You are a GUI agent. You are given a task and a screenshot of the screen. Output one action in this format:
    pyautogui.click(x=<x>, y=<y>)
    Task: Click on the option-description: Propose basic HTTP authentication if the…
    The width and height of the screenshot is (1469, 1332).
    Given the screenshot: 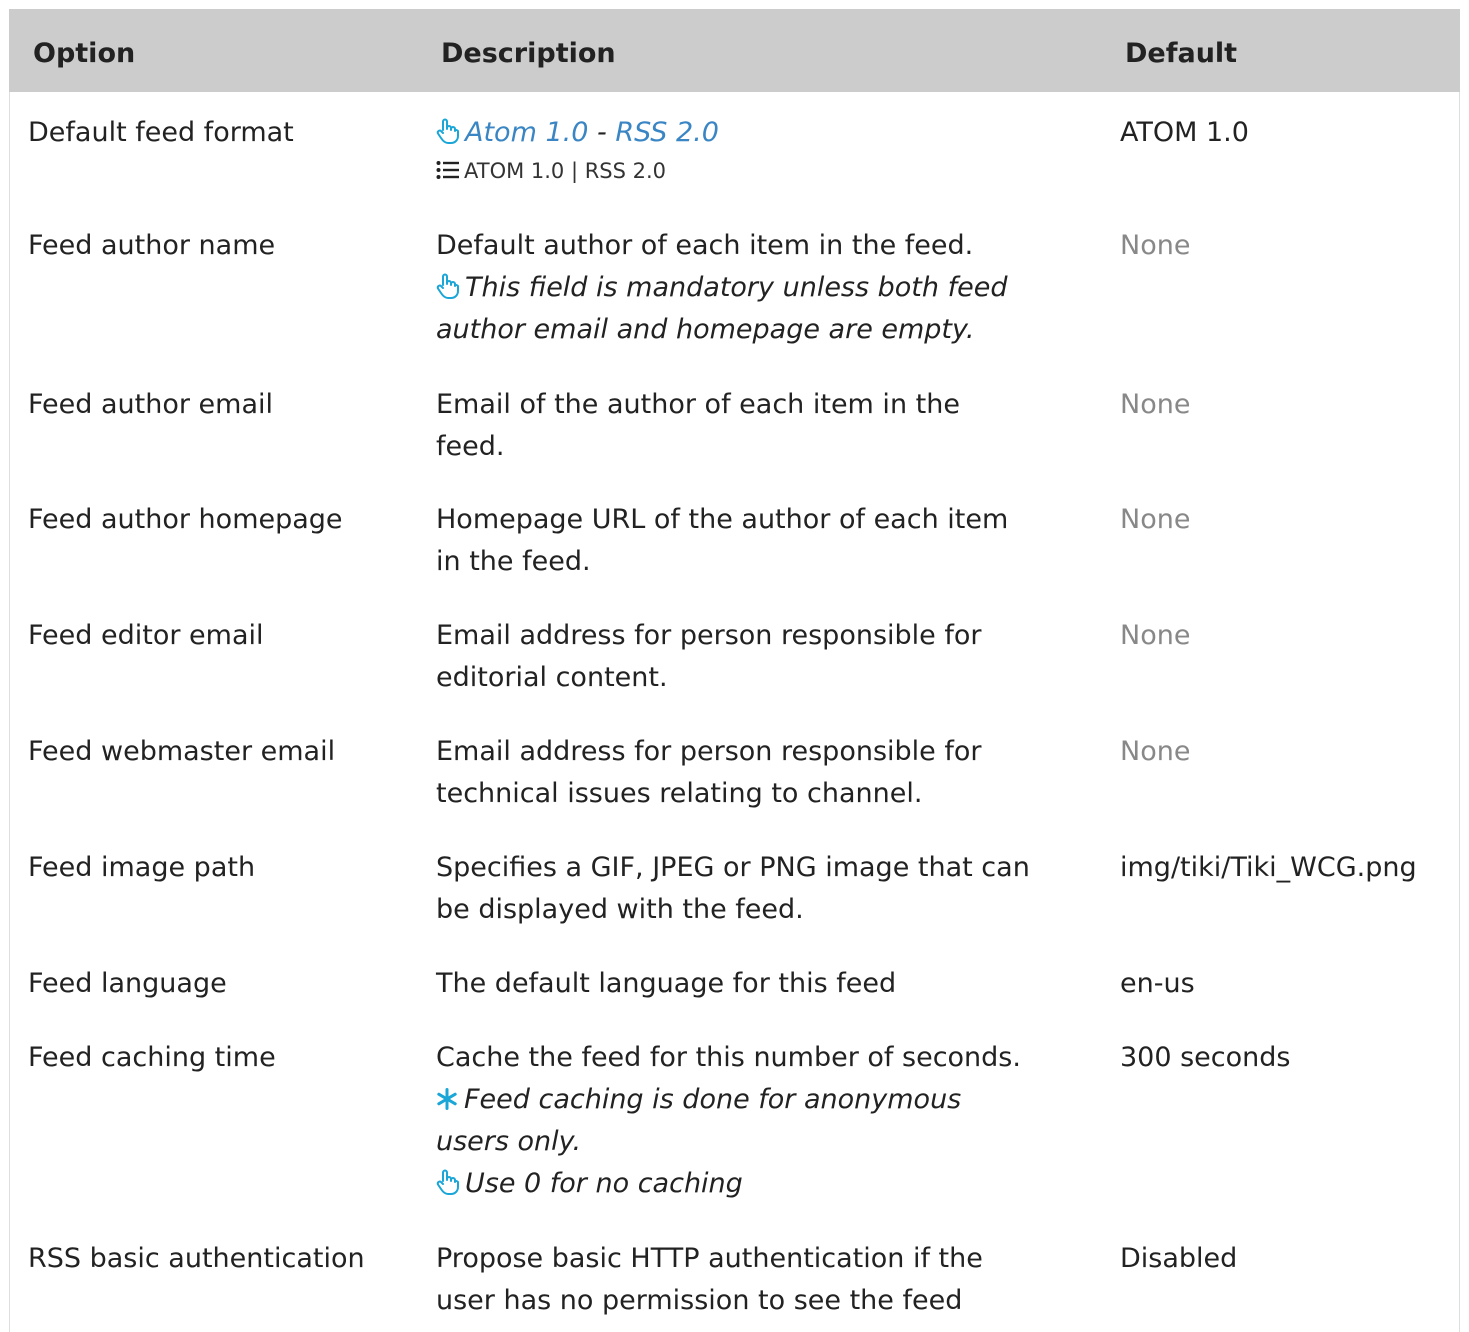 What is the action you would take?
    pyautogui.click(x=766, y=1280)
    